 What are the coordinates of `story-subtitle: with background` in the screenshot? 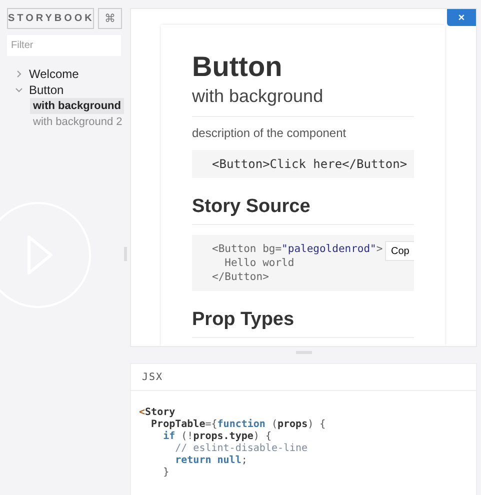 It's located at (303, 101).